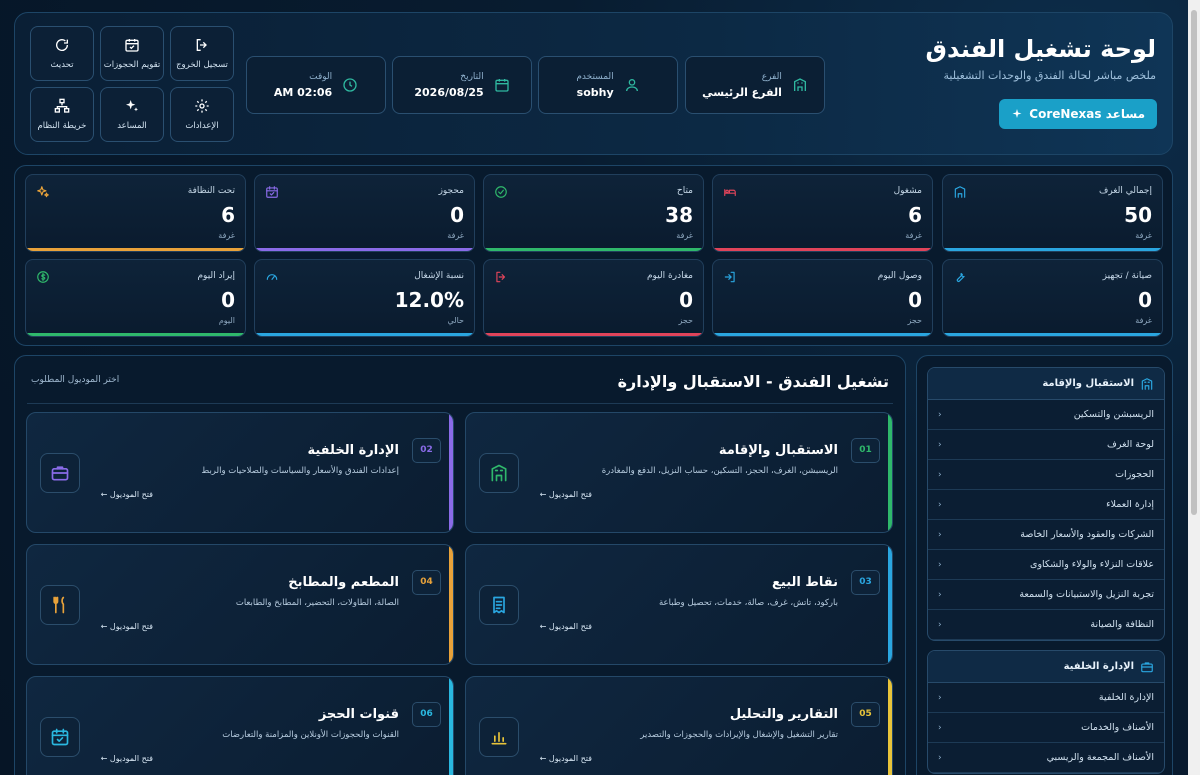 The width and height of the screenshot is (1200, 775). I want to click on logout-button: تسجيل الخروج, so click(202, 53).